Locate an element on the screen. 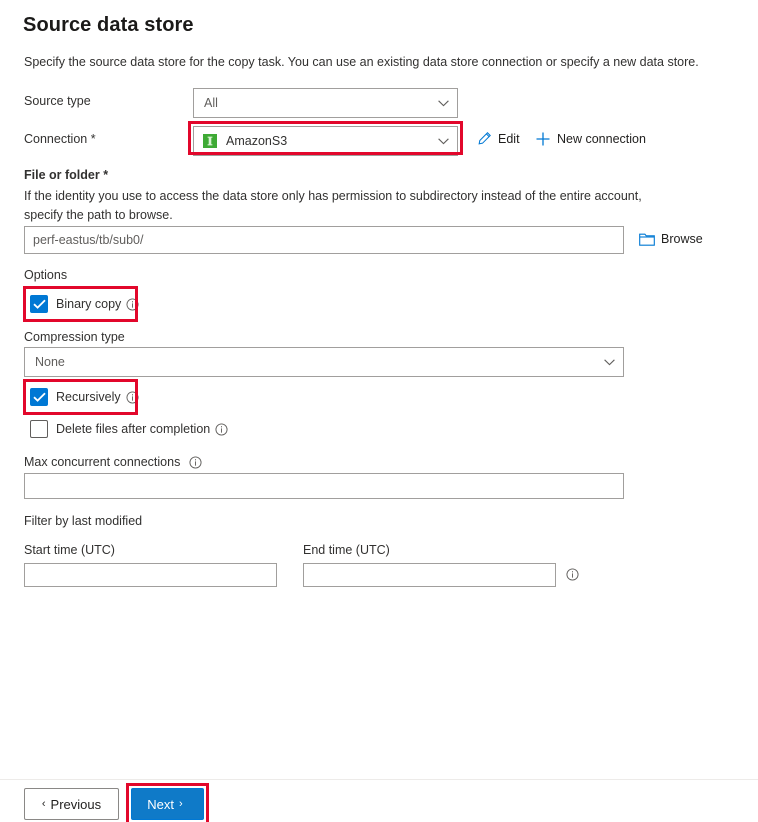 The image size is (758, 822). browse-button: Browse is located at coordinates (671, 239).